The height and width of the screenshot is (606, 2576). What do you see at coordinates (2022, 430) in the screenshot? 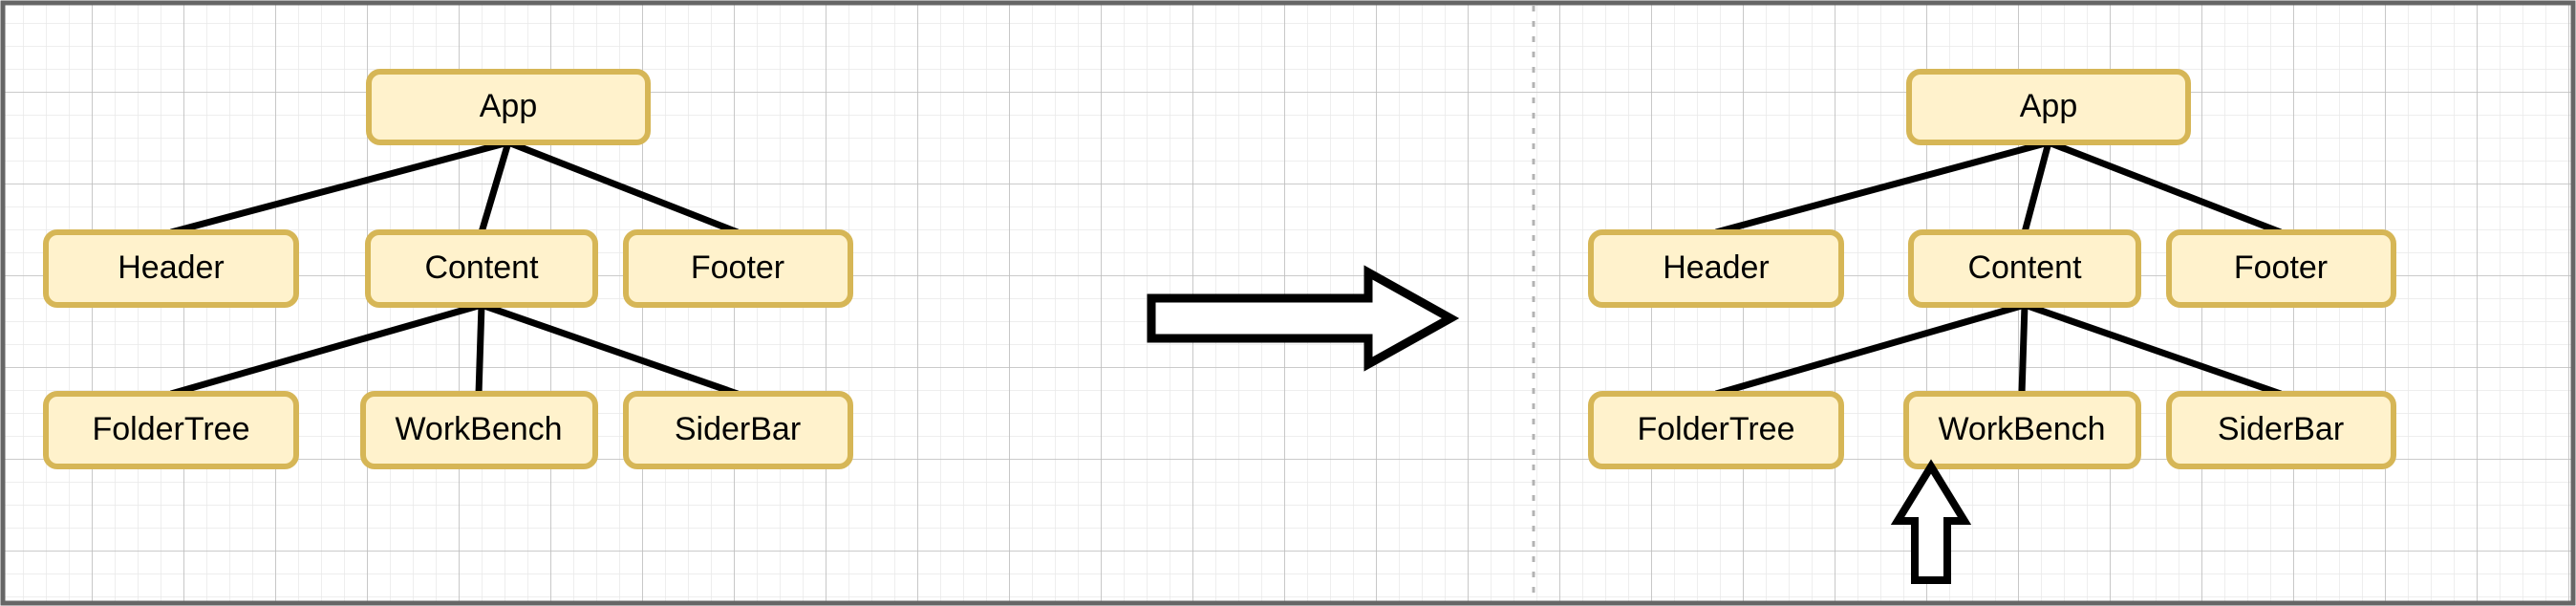
I see `node-workbench2: WorkBench` at bounding box center [2022, 430].